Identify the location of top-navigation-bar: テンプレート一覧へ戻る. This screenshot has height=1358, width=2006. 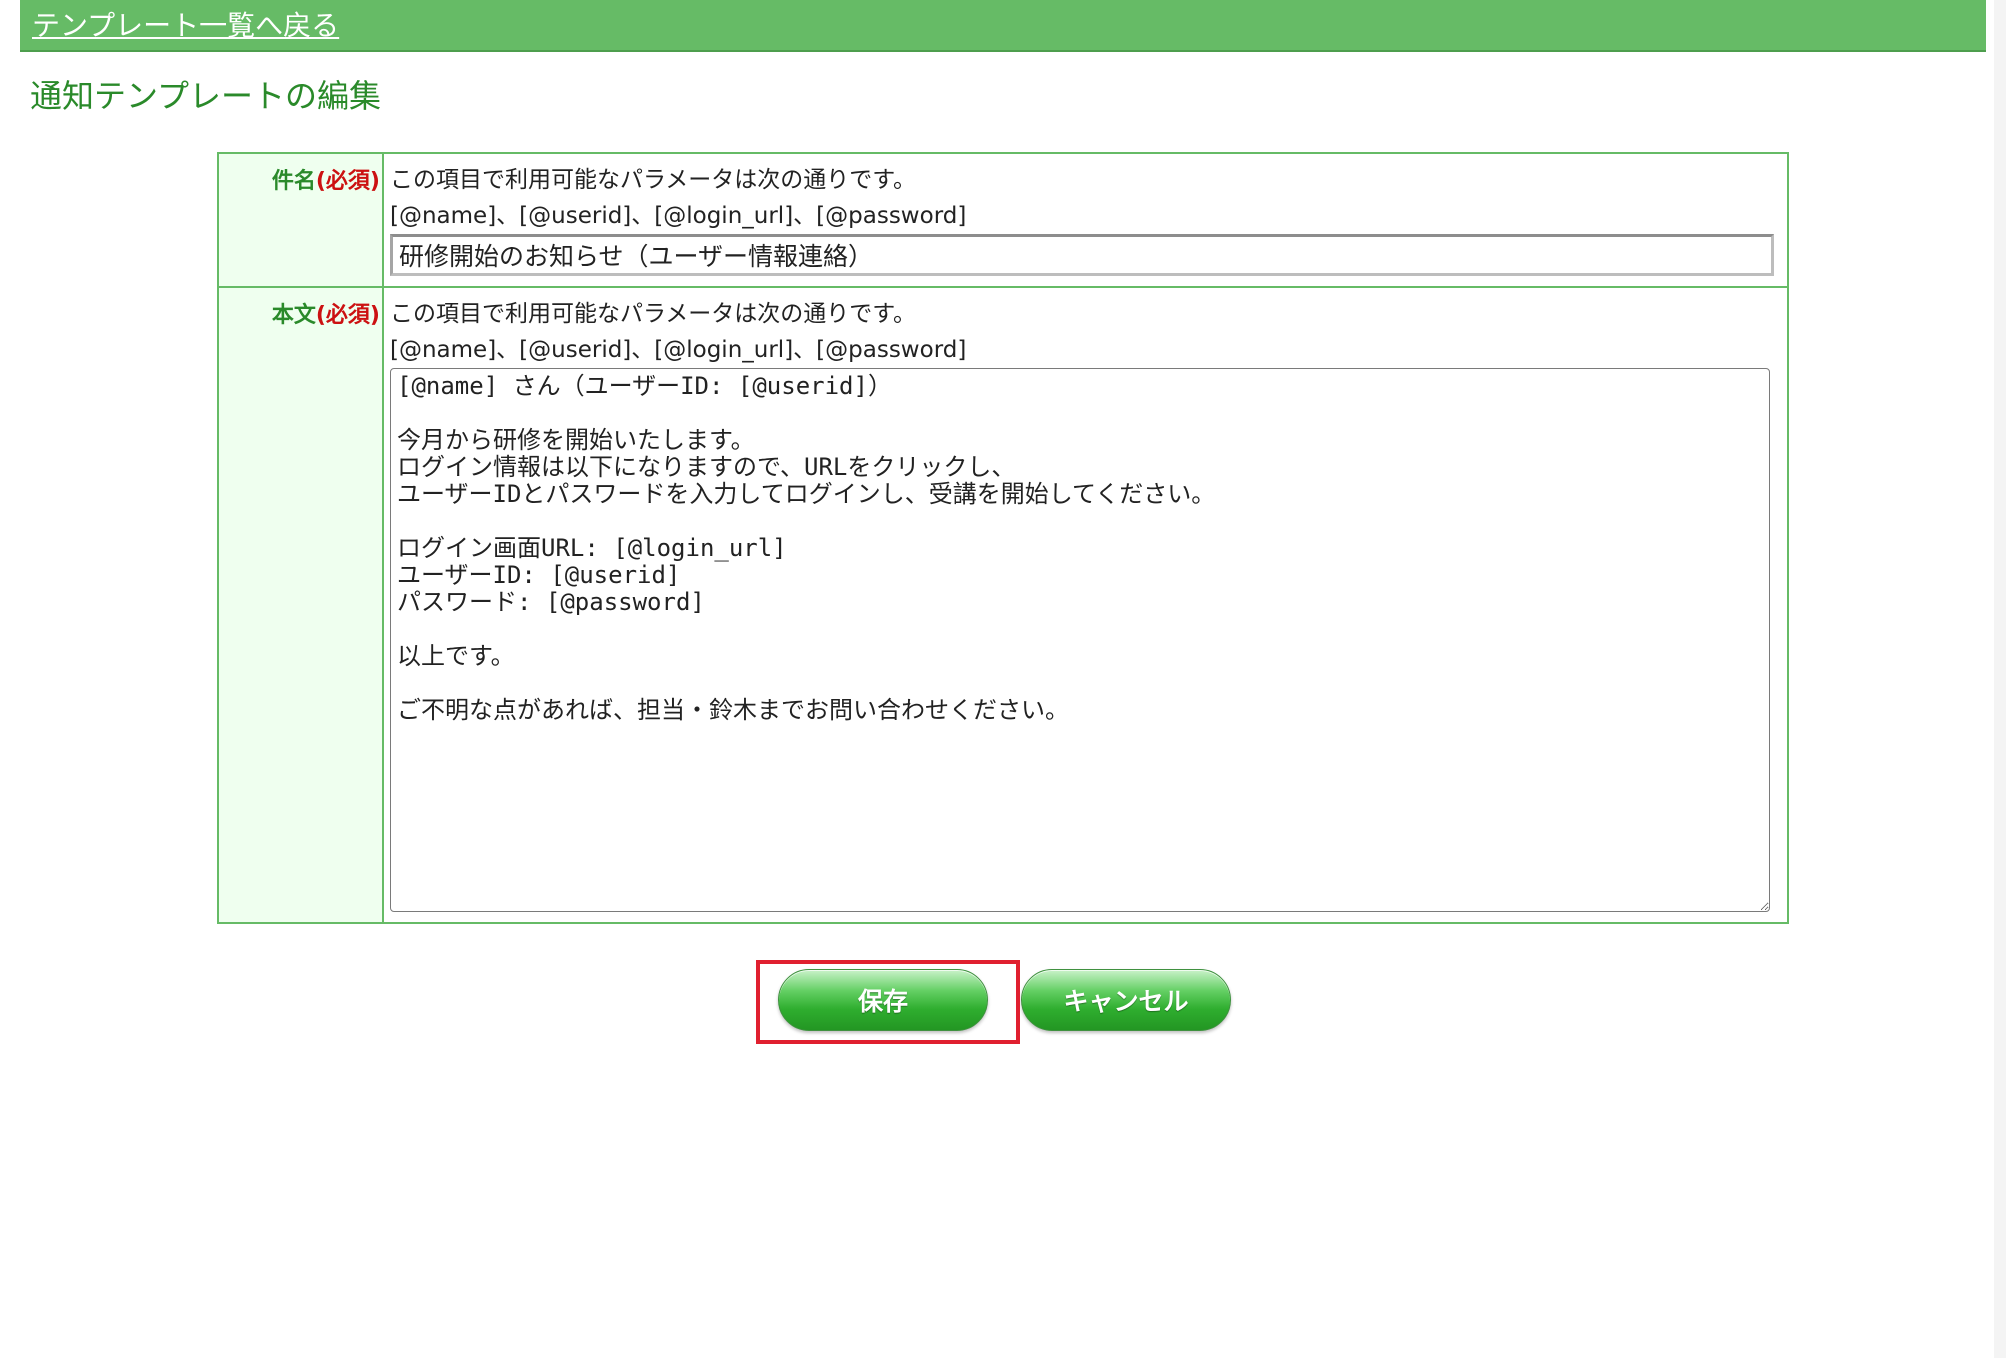
(1003, 26).